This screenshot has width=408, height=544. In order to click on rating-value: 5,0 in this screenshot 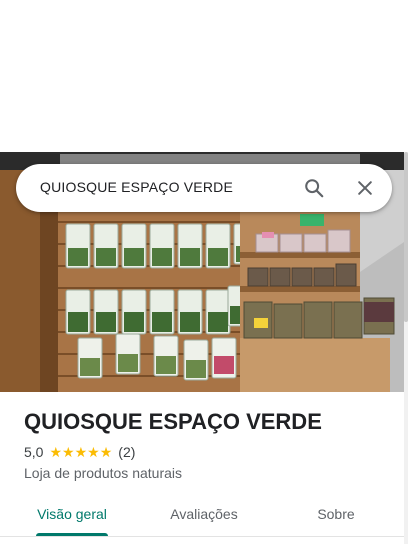, I will do `click(34, 452)`.